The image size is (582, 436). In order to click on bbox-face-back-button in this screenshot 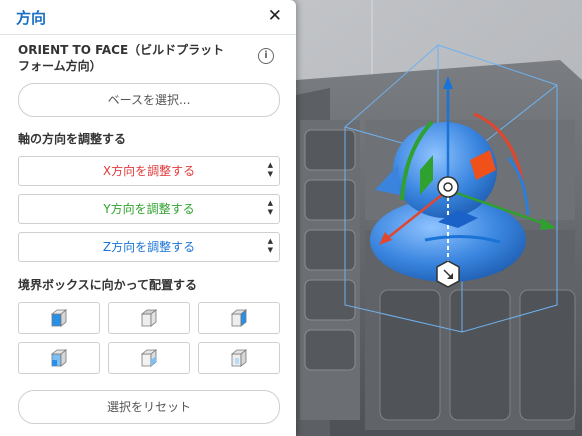, I will do `click(149, 358)`.